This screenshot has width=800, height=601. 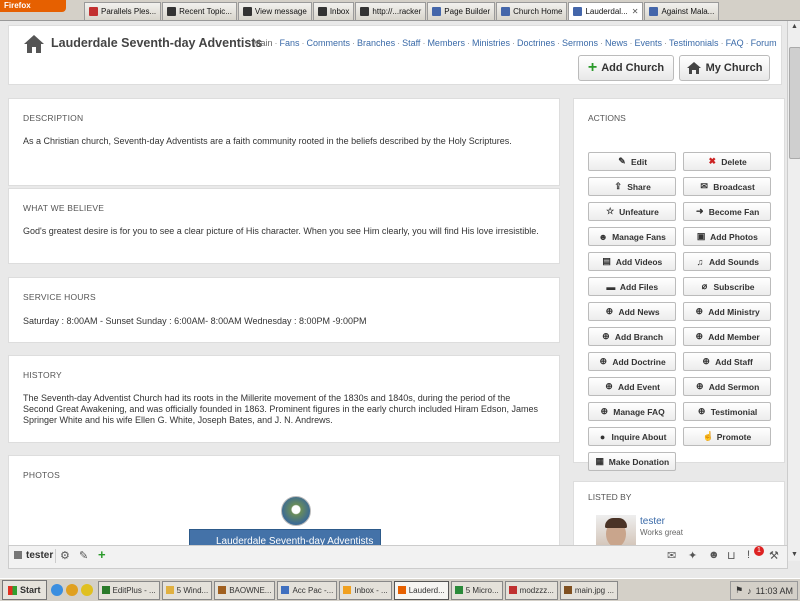 I want to click on testimonial-icon: ⊕, so click(x=701, y=411).